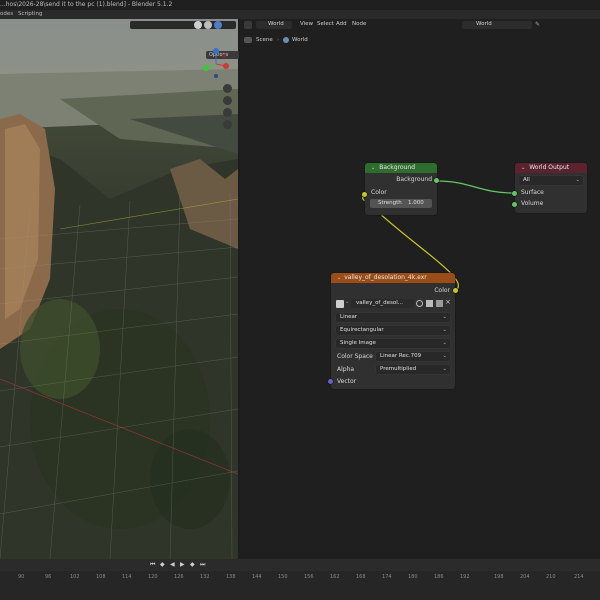  What do you see at coordinates (227, 124) in the screenshot?
I see `perspective-toggle-icon` at bounding box center [227, 124].